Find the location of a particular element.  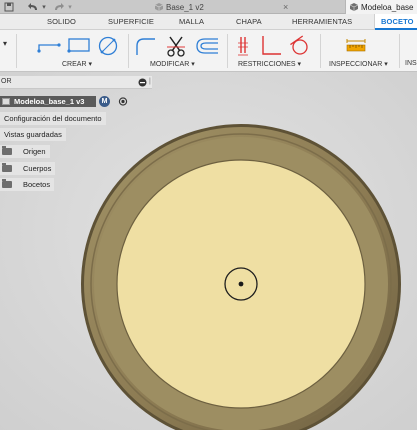

tree-item-label: Configuración del documento is located at coordinates (53, 118).